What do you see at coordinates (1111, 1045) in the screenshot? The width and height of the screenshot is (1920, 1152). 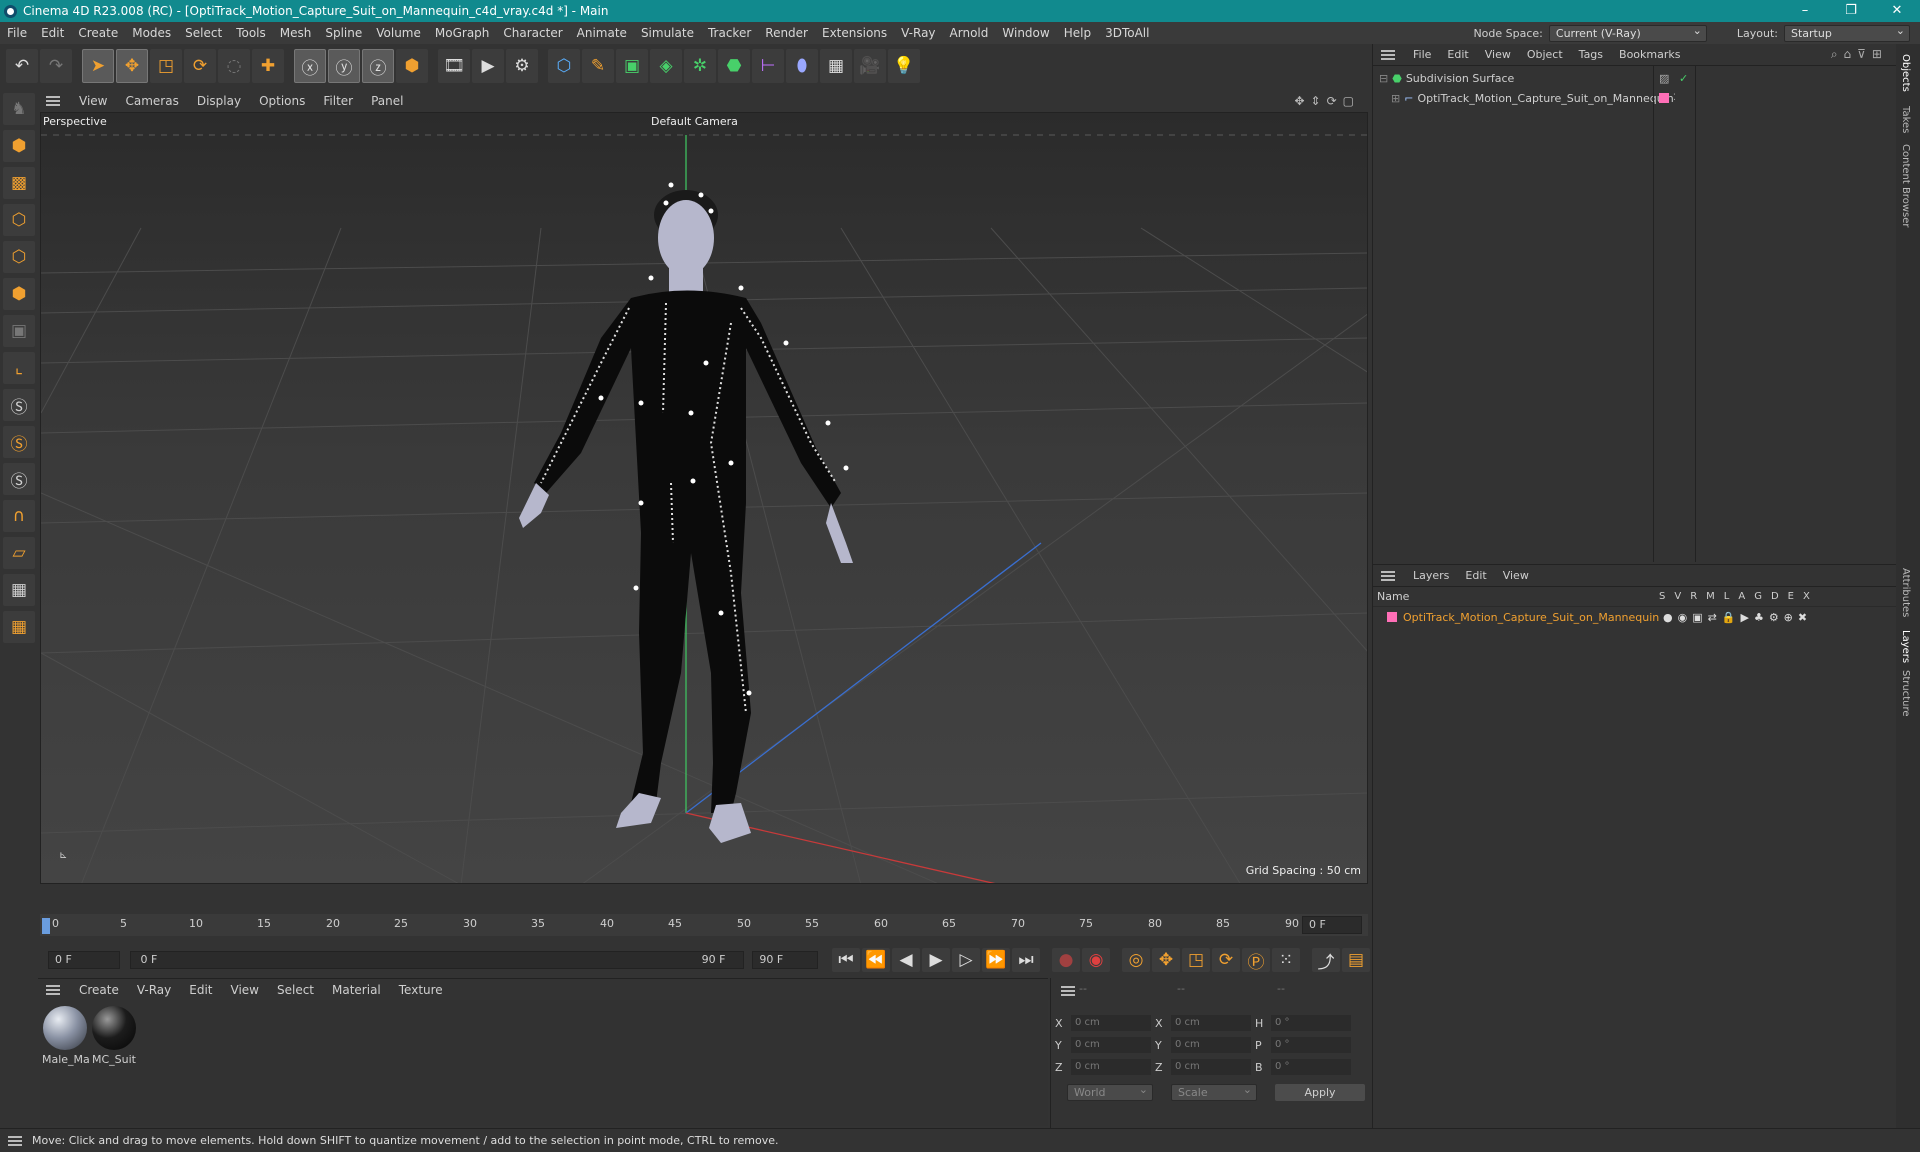 I see `pos-y-field: 0 cm` at bounding box center [1111, 1045].